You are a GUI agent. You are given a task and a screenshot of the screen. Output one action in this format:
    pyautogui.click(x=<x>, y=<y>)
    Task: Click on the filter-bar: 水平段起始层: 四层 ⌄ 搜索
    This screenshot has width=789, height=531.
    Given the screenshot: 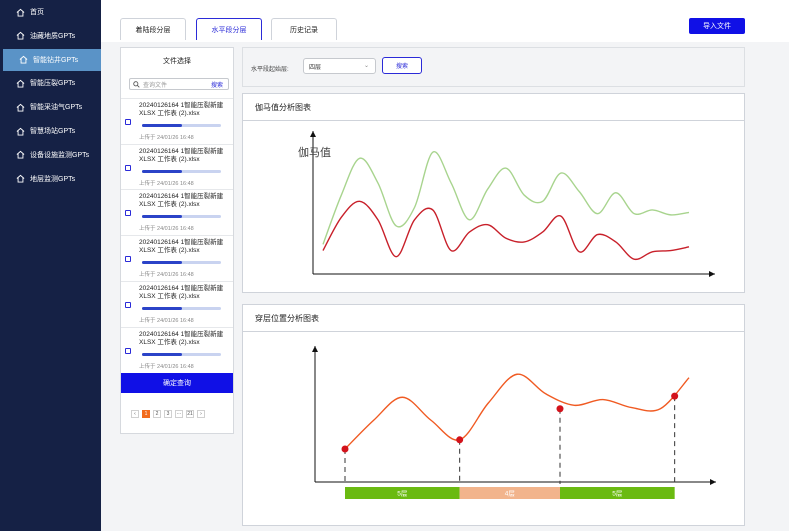 What is the action you would take?
    pyautogui.click(x=493, y=67)
    